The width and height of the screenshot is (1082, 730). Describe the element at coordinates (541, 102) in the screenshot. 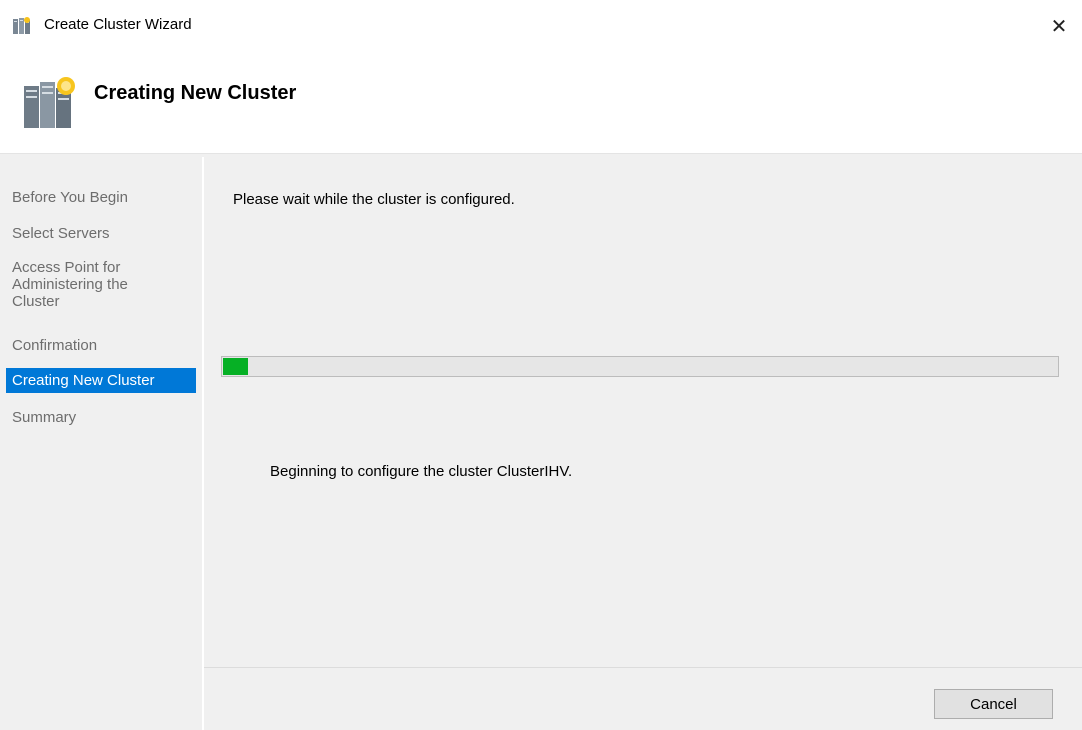

I see `wizard-header: Creating New Cluster` at that location.